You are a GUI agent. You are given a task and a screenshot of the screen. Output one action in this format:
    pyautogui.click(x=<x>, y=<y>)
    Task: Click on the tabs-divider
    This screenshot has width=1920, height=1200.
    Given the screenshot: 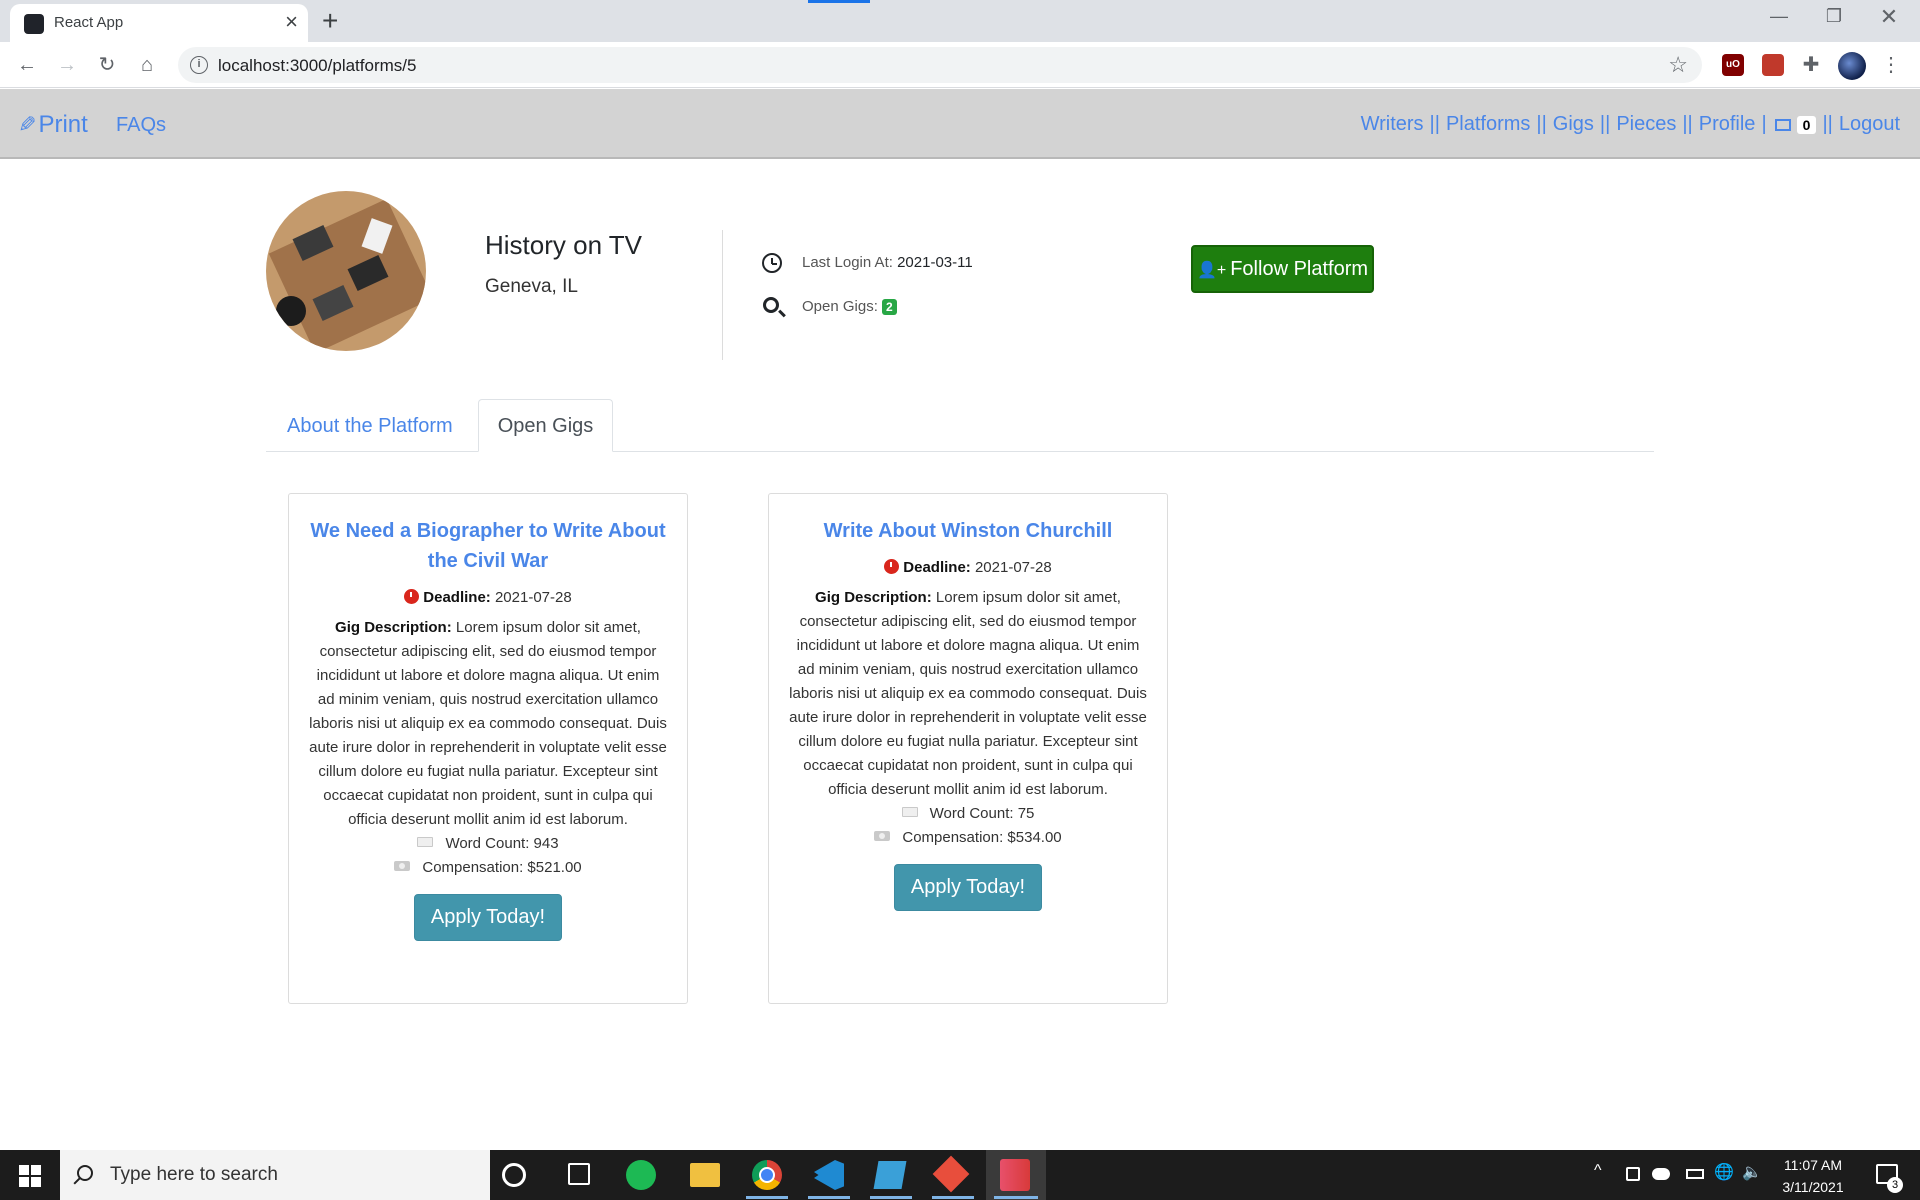 What is the action you would take?
    pyautogui.click(x=960, y=451)
    